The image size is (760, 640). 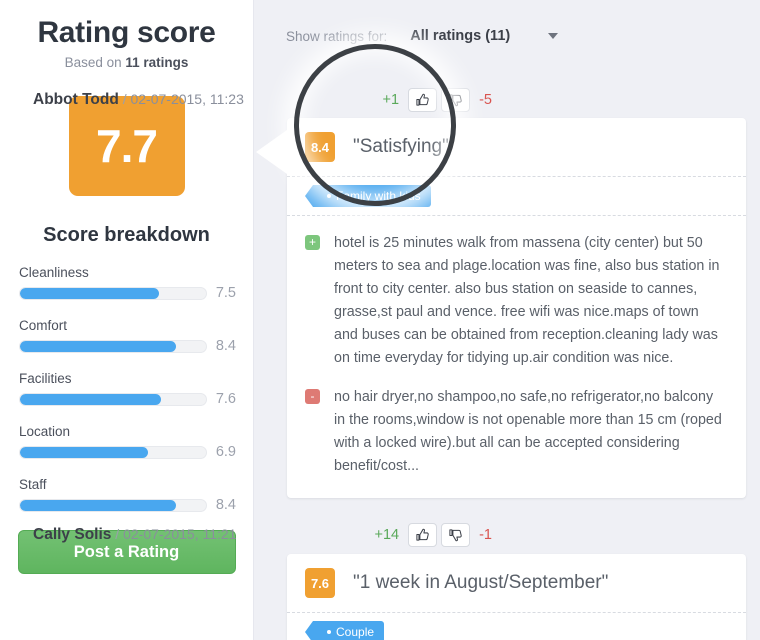 I want to click on review-byline: Cally Solis / 02-07-2015, 11:21, so click(x=134, y=535).